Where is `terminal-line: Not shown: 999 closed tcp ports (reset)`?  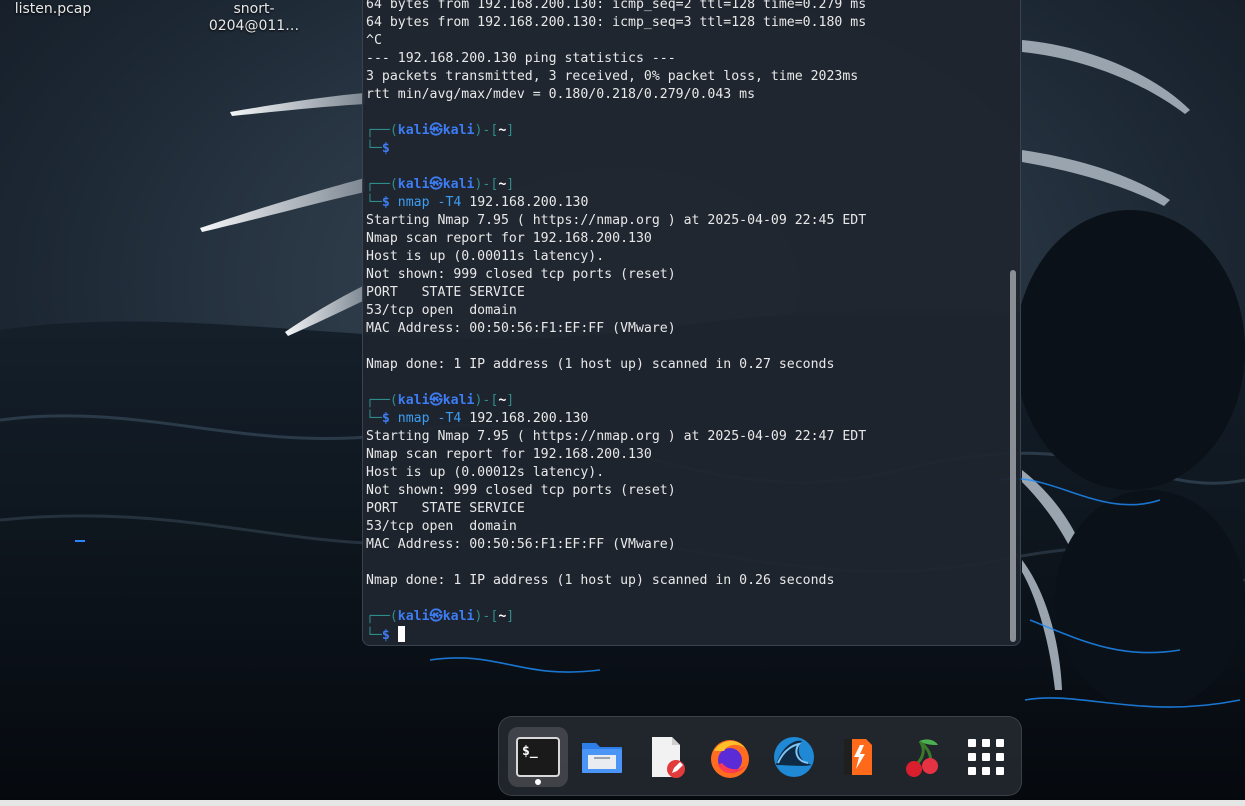
terminal-line: Not shown: 999 closed tcp ports (reset) is located at coordinates (686, 275).